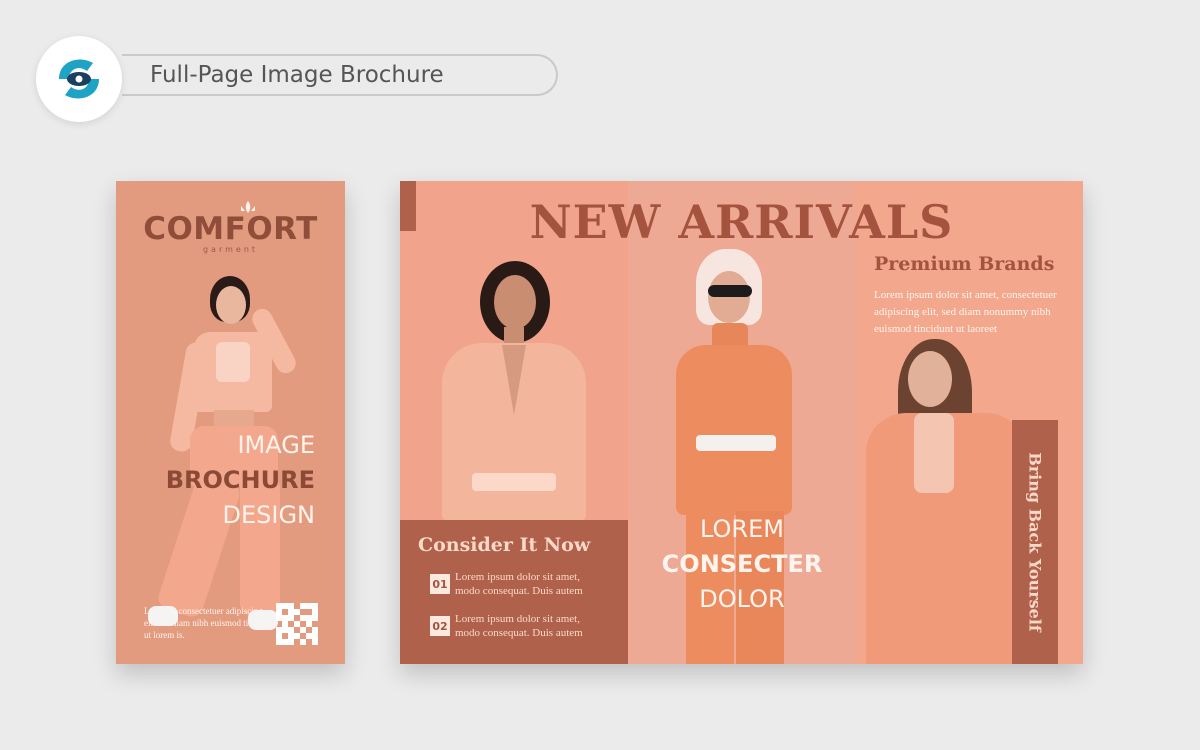 This screenshot has width=1200, height=750. I want to click on consider-title: Consider It Now, so click(504, 545).